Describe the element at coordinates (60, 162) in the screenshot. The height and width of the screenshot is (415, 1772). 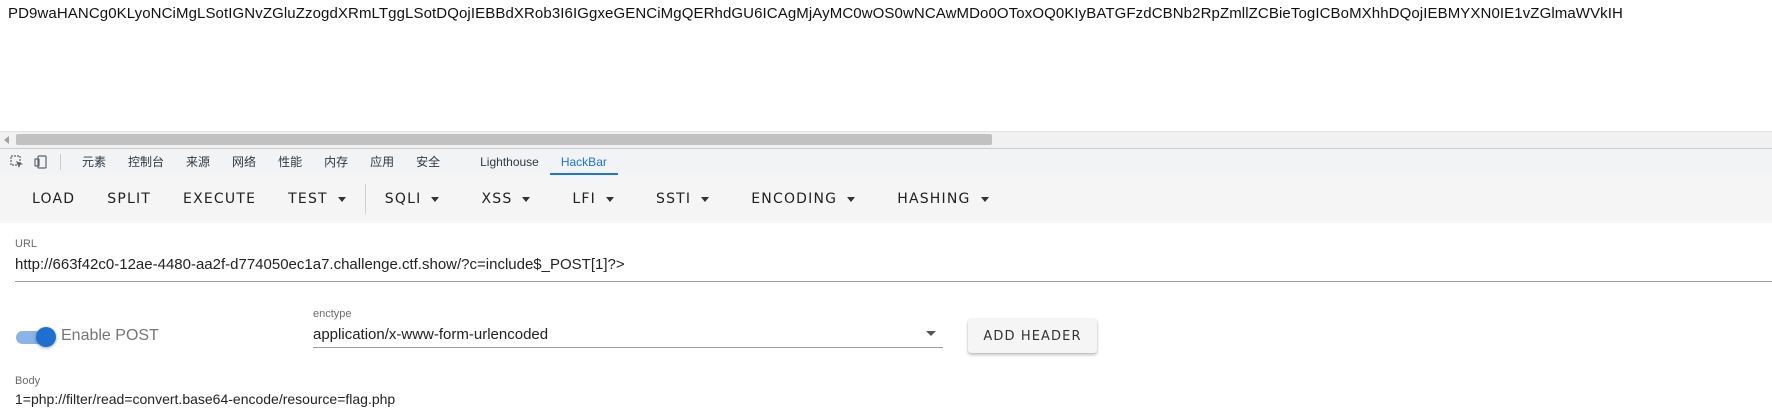
I see `tab-separator` at that location.